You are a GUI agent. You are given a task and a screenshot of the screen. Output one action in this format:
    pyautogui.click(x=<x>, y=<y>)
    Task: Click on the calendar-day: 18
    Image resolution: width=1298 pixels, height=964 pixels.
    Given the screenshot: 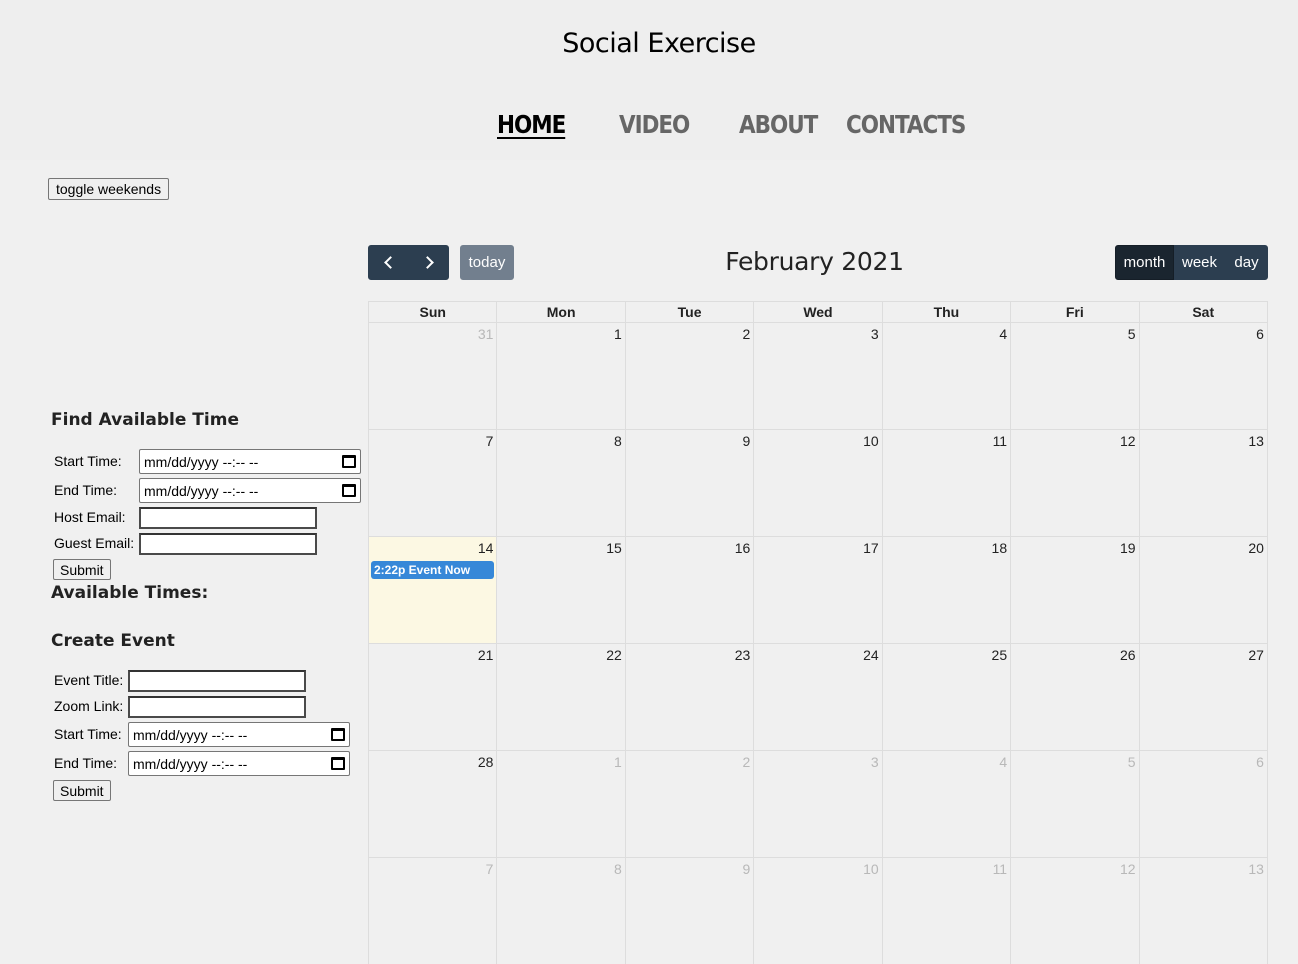 What is the action you would take?
    pyautogui.click(x=945, y=590)
    